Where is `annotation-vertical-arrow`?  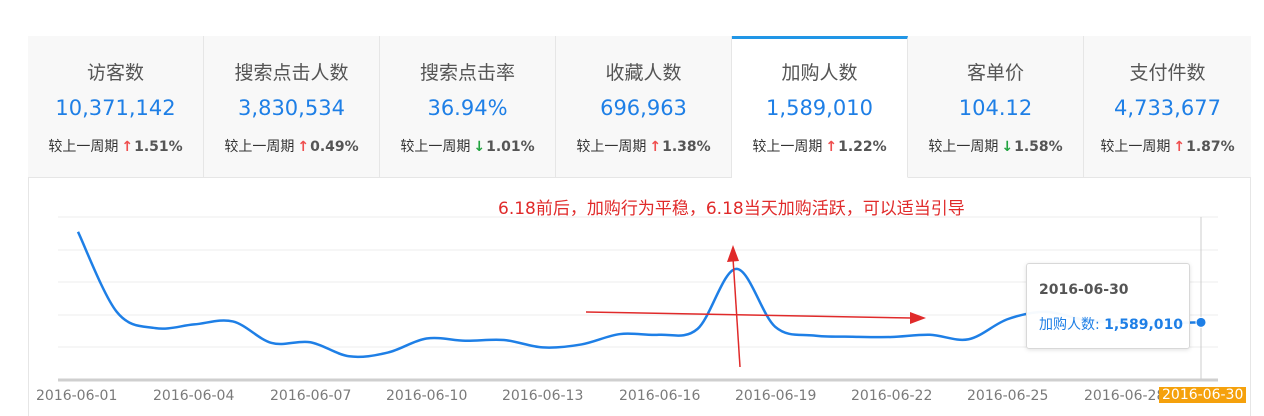
annotation-vertical-arrow is located at coordinates (736, 312).